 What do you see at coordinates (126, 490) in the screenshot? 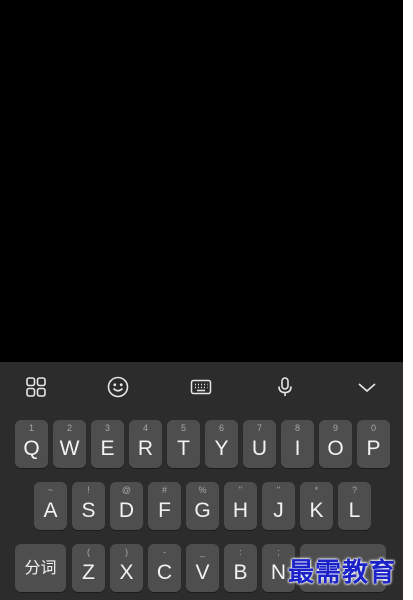
I see `key-alt-label: @` at bounding box center [126, 490].